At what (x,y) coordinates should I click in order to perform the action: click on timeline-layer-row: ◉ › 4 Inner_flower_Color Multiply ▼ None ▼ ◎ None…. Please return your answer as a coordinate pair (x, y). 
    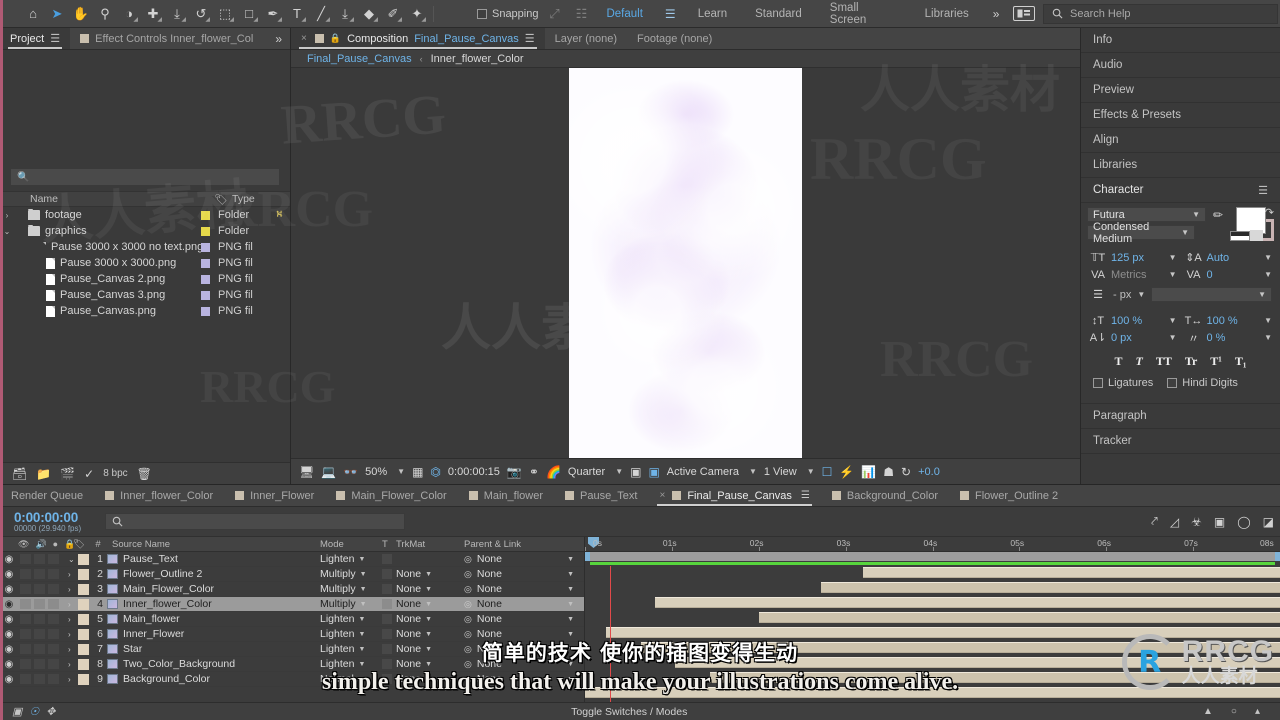
    Looking at the image, I should click on (292, 604).